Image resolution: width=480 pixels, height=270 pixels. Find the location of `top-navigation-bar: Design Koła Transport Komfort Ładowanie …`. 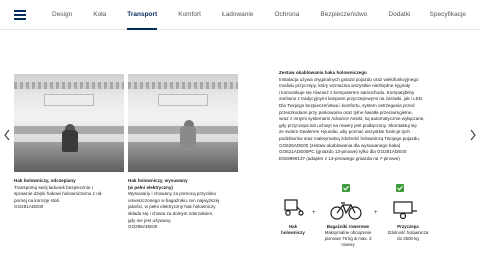

top-navigation-bar: Design Koła Transport Komfort Ładowanie … is located at coordinates (240, 15).